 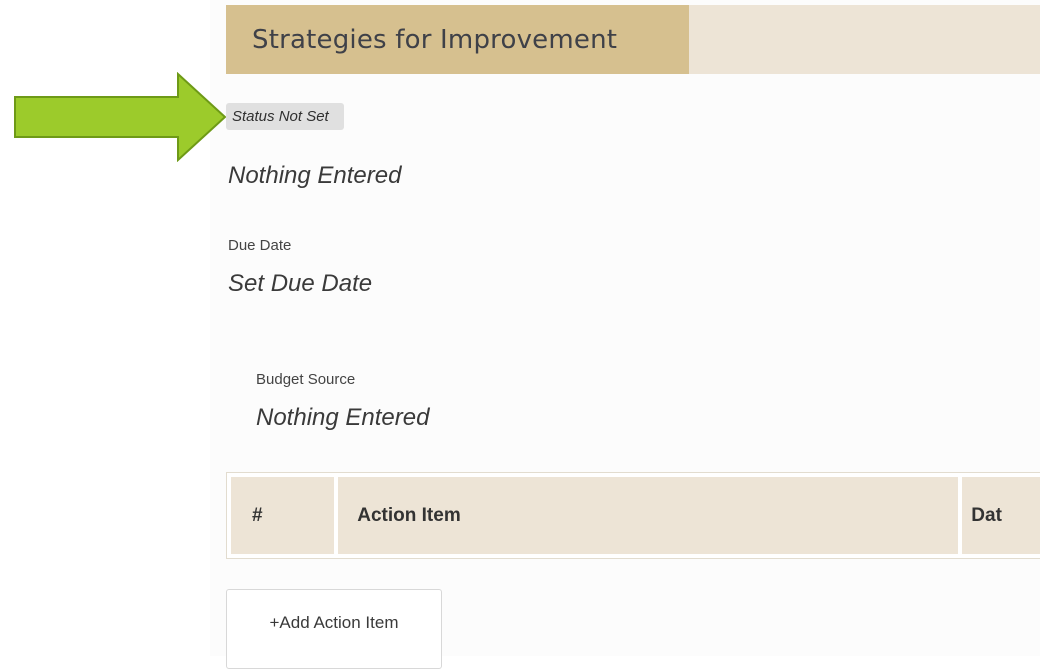 I want to click on set-due-date-link: Set Due Date, so click(x=300, y=284).